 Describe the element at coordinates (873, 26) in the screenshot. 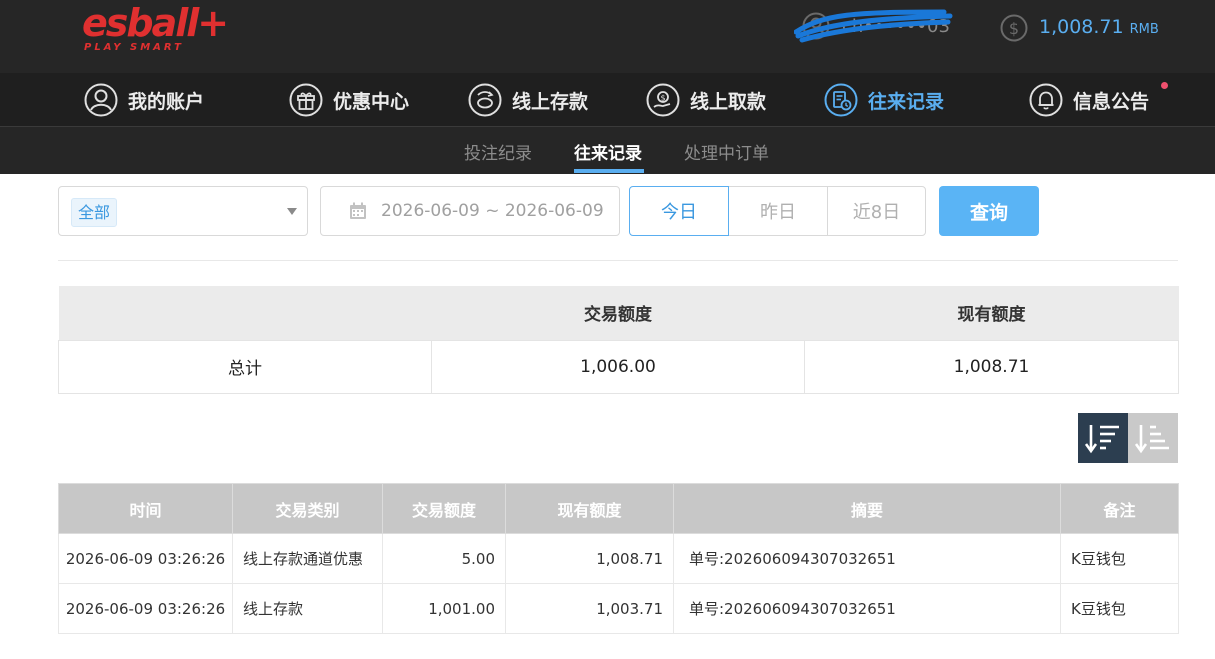

I see `redaction-scribble` at that location.